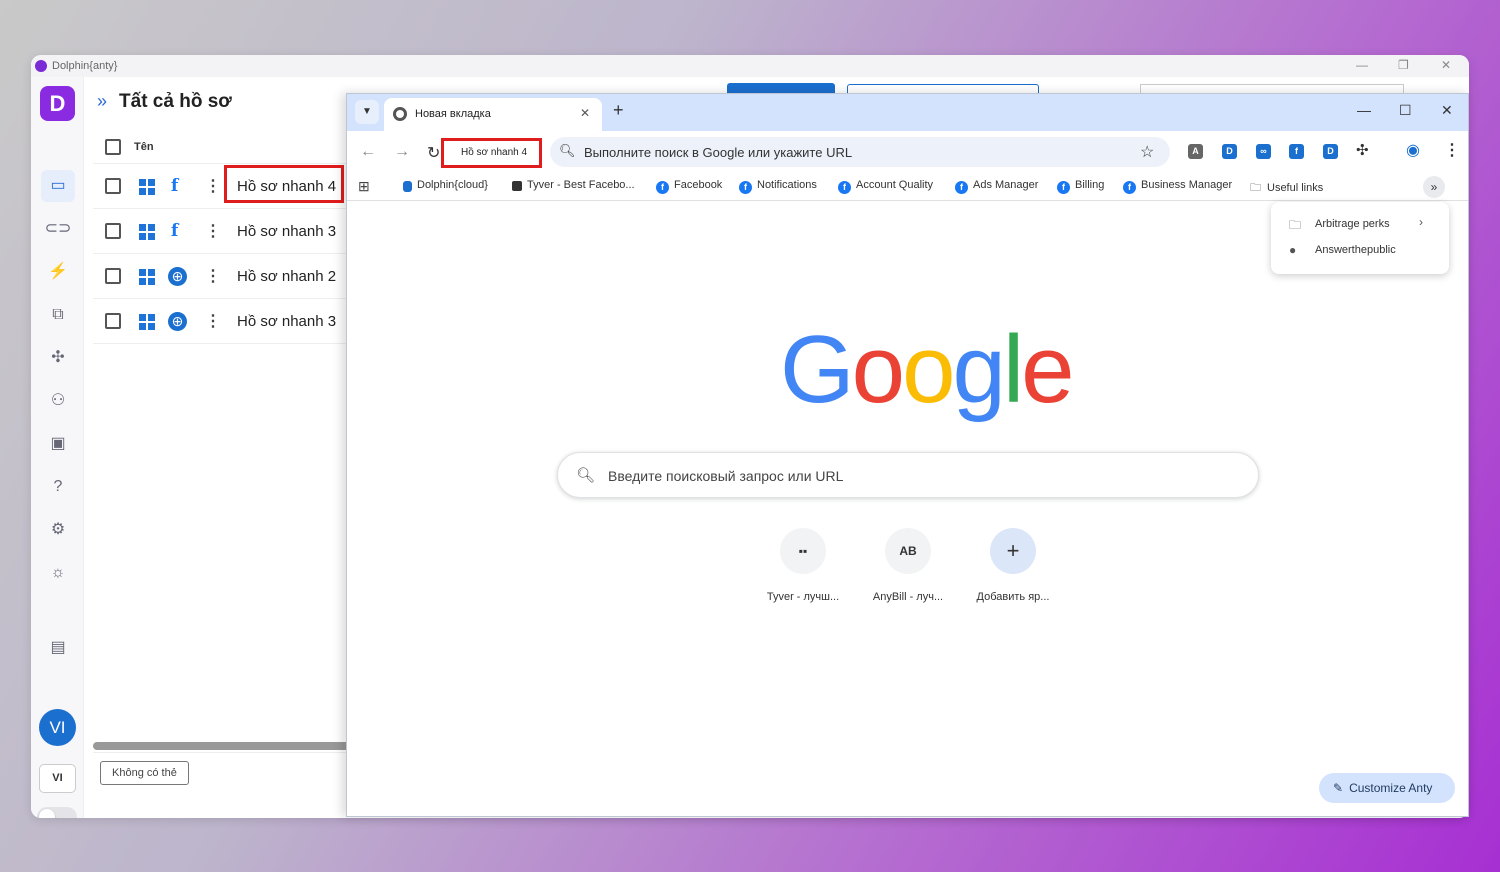  I want to click on bookmark-item: f Facebook, so click(689, 186).